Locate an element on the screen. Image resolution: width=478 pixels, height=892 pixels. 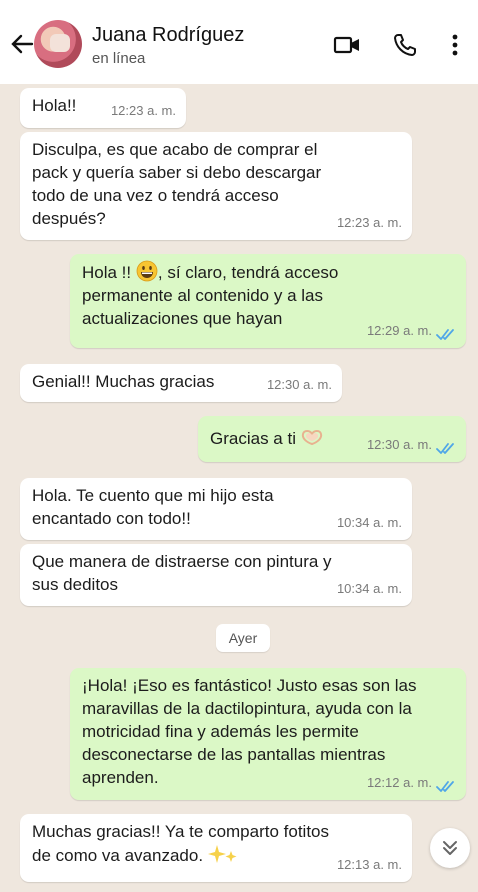
sparkles-emoji is located at coordinates (222, 854).